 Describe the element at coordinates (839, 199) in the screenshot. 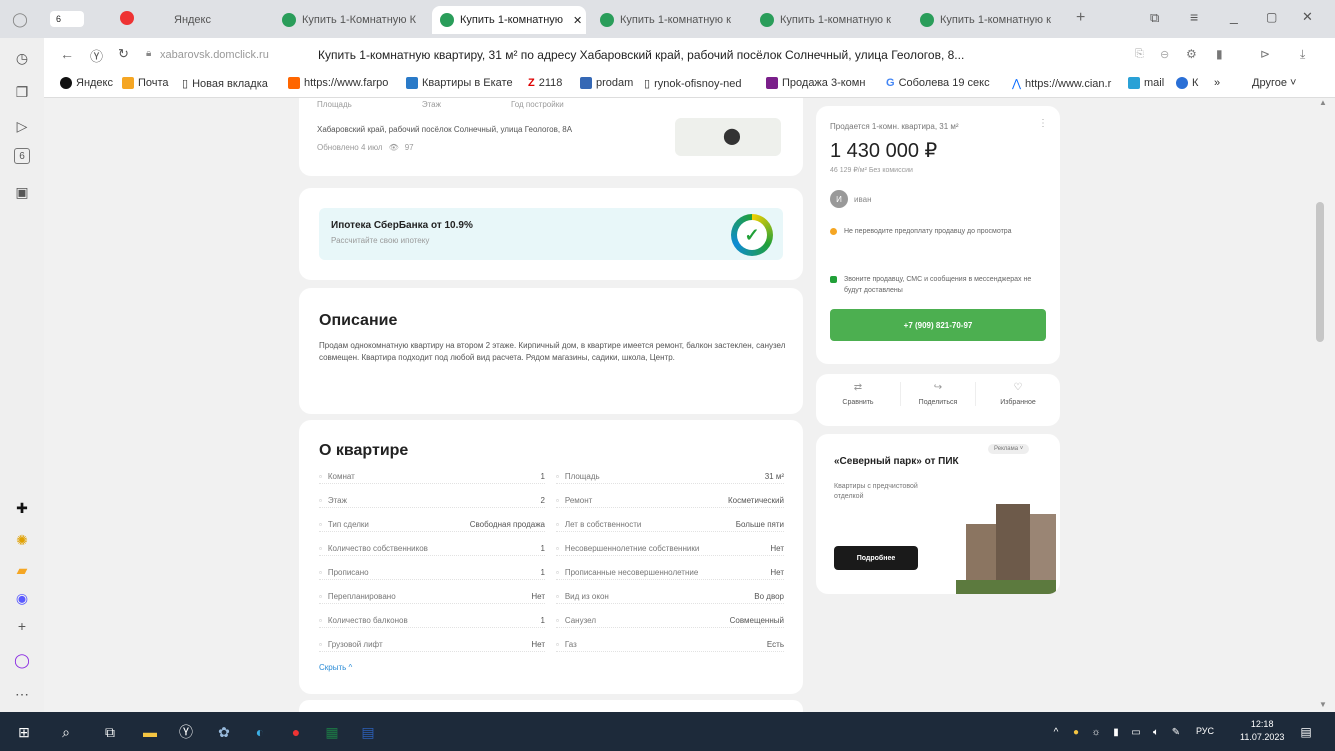

I see `seller-avatar: И` at that location.